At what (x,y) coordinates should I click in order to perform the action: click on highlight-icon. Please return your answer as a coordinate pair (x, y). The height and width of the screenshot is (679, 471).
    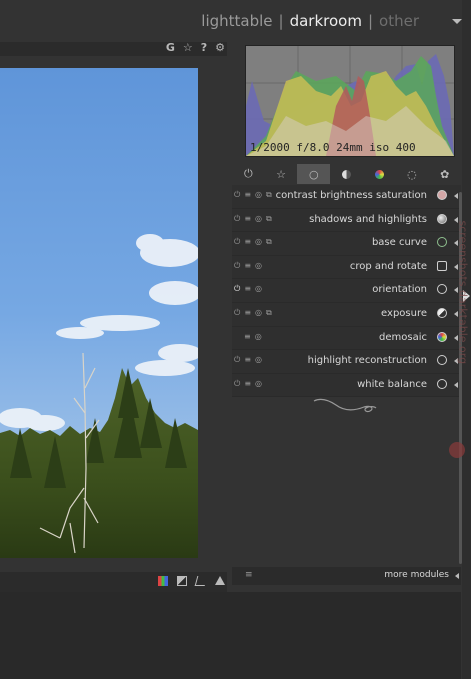
    Looking at the image, I should click on (442, 360).